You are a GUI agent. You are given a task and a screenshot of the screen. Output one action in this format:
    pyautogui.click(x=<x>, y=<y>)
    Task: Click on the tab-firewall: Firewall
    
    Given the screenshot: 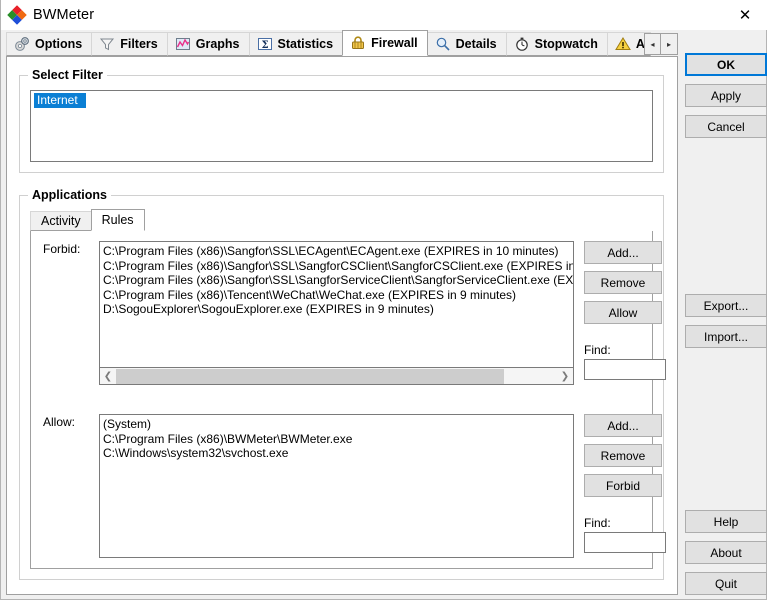 What is the action you would take?
    pyautogui.click(x=385, y=43)
    